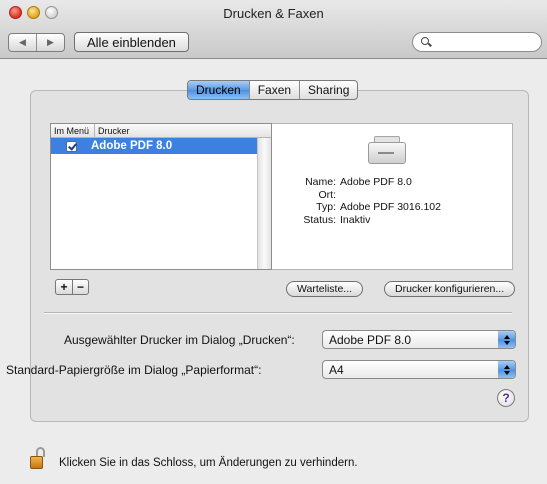 The height and width of the screenshot is (484, 547). Describe the element at coordinates (320, 182) in the screenshot. I see `name-label: Name:` at that location.